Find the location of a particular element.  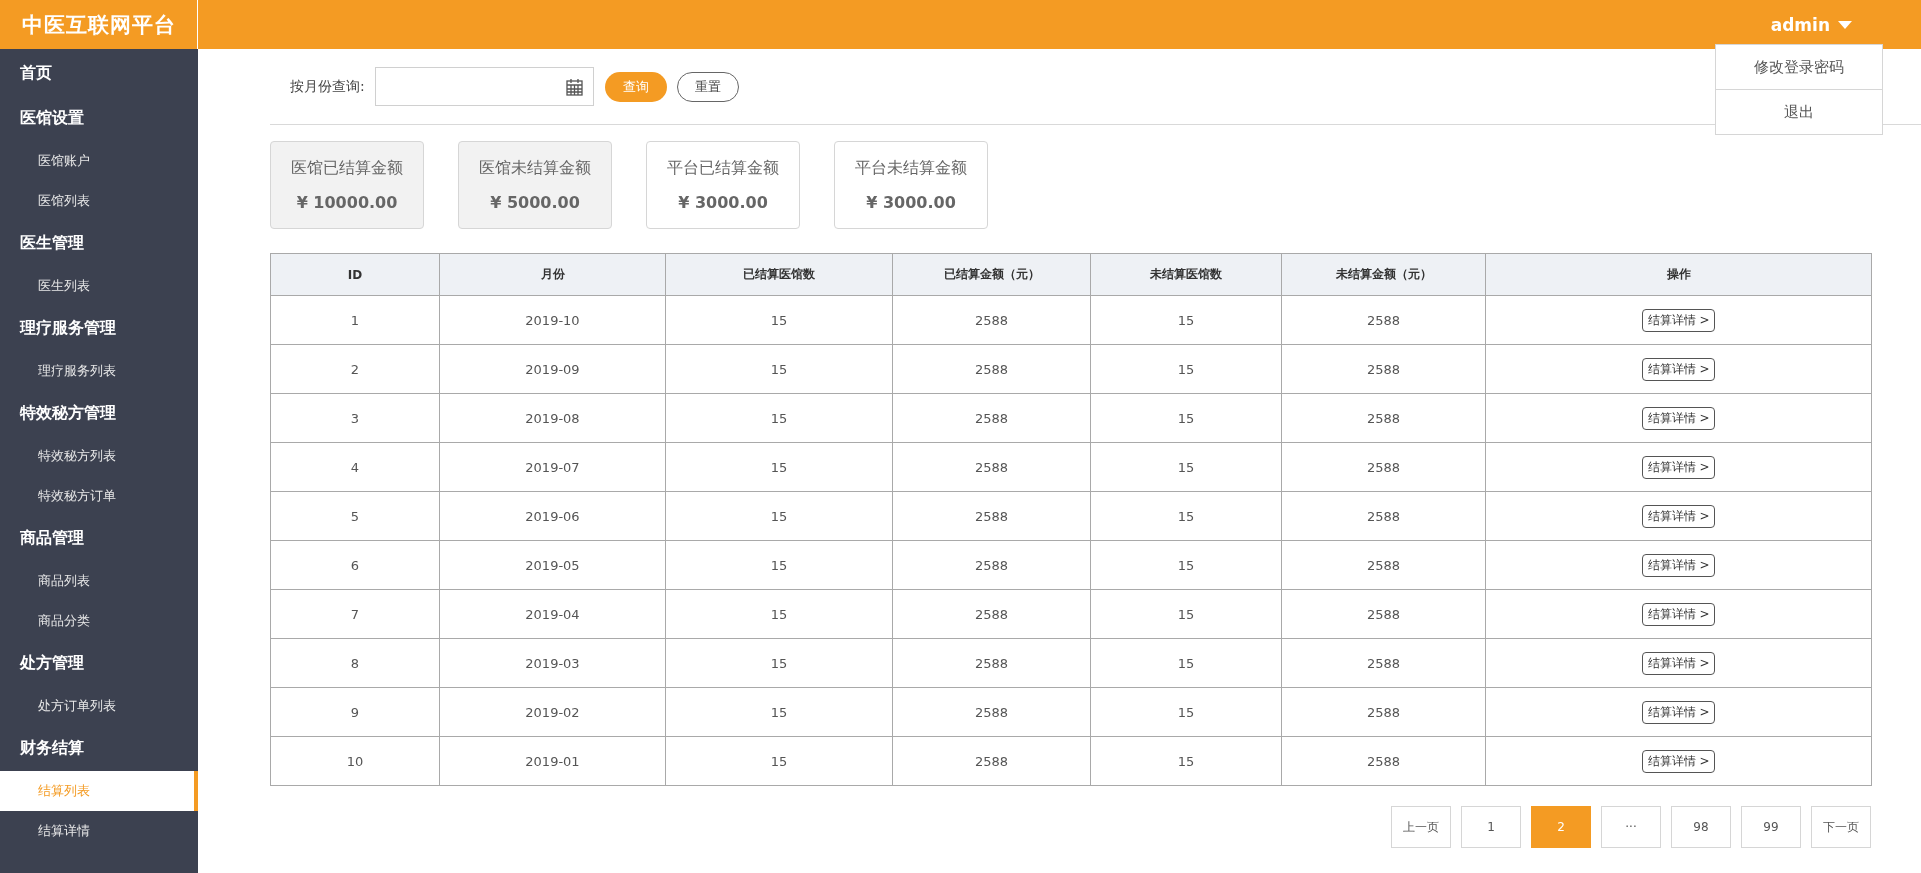

column-header: 已结算金额（元） is located at coordinates (991, 274).